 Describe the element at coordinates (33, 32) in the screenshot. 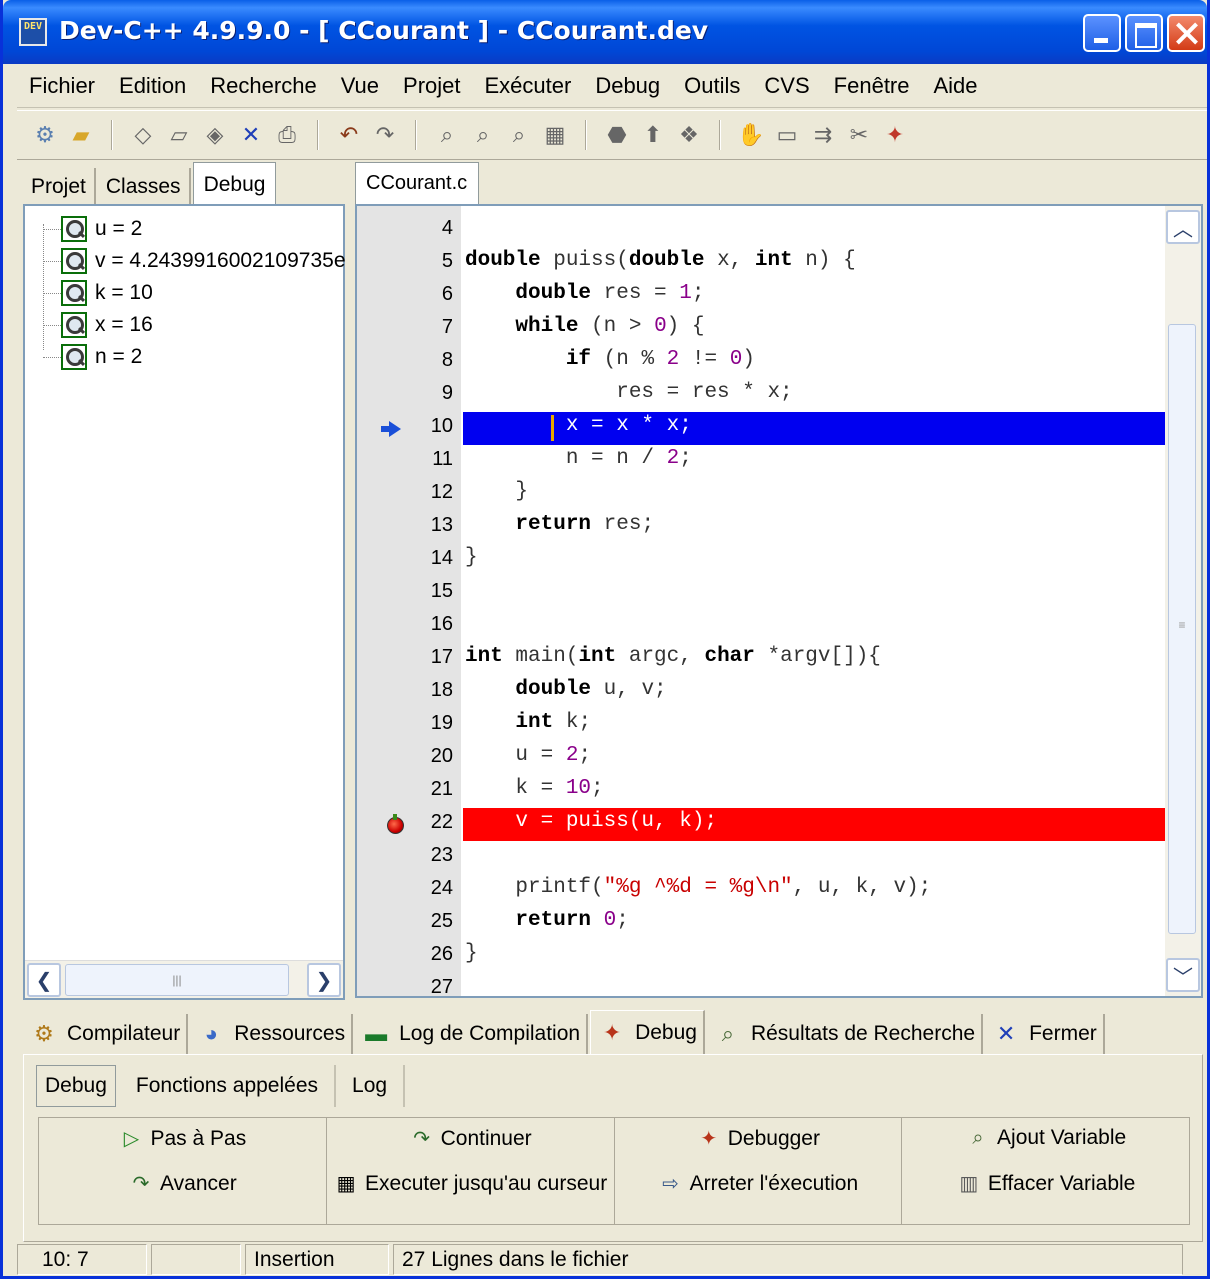

I see `devcpp-app-icon: DEV` at that location.